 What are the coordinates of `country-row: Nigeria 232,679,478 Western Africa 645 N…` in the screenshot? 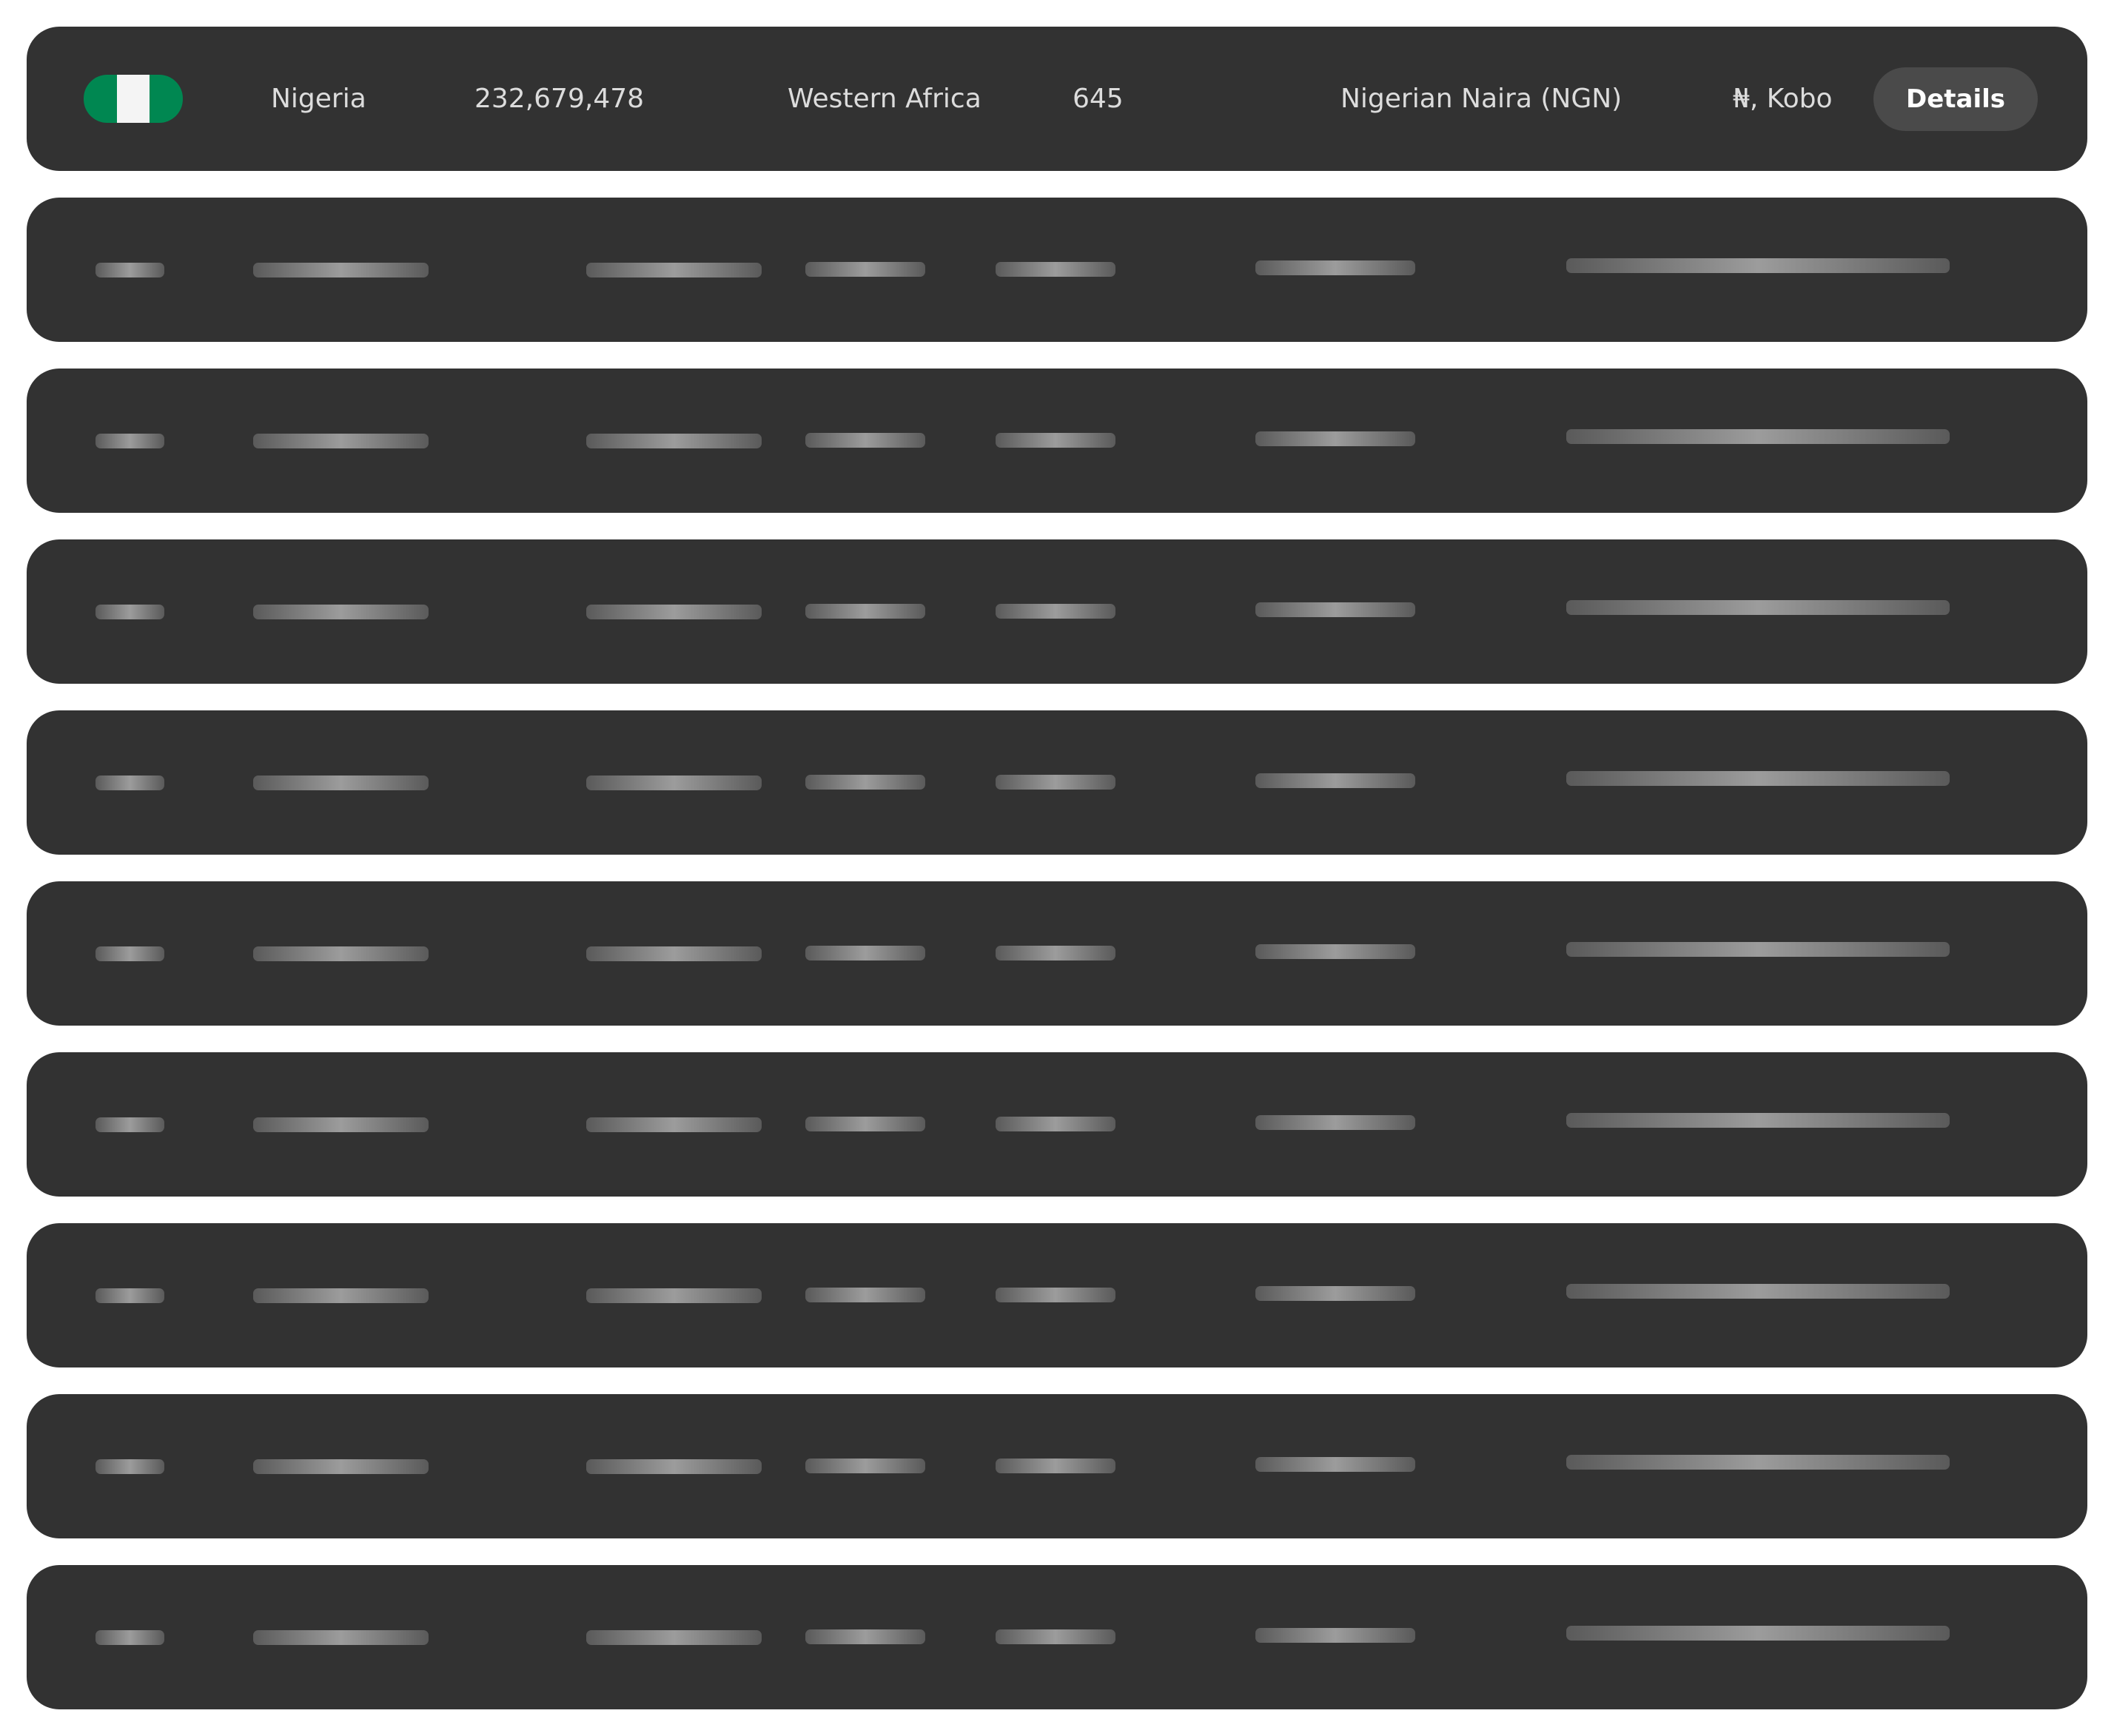 It's located at (1057, 99).